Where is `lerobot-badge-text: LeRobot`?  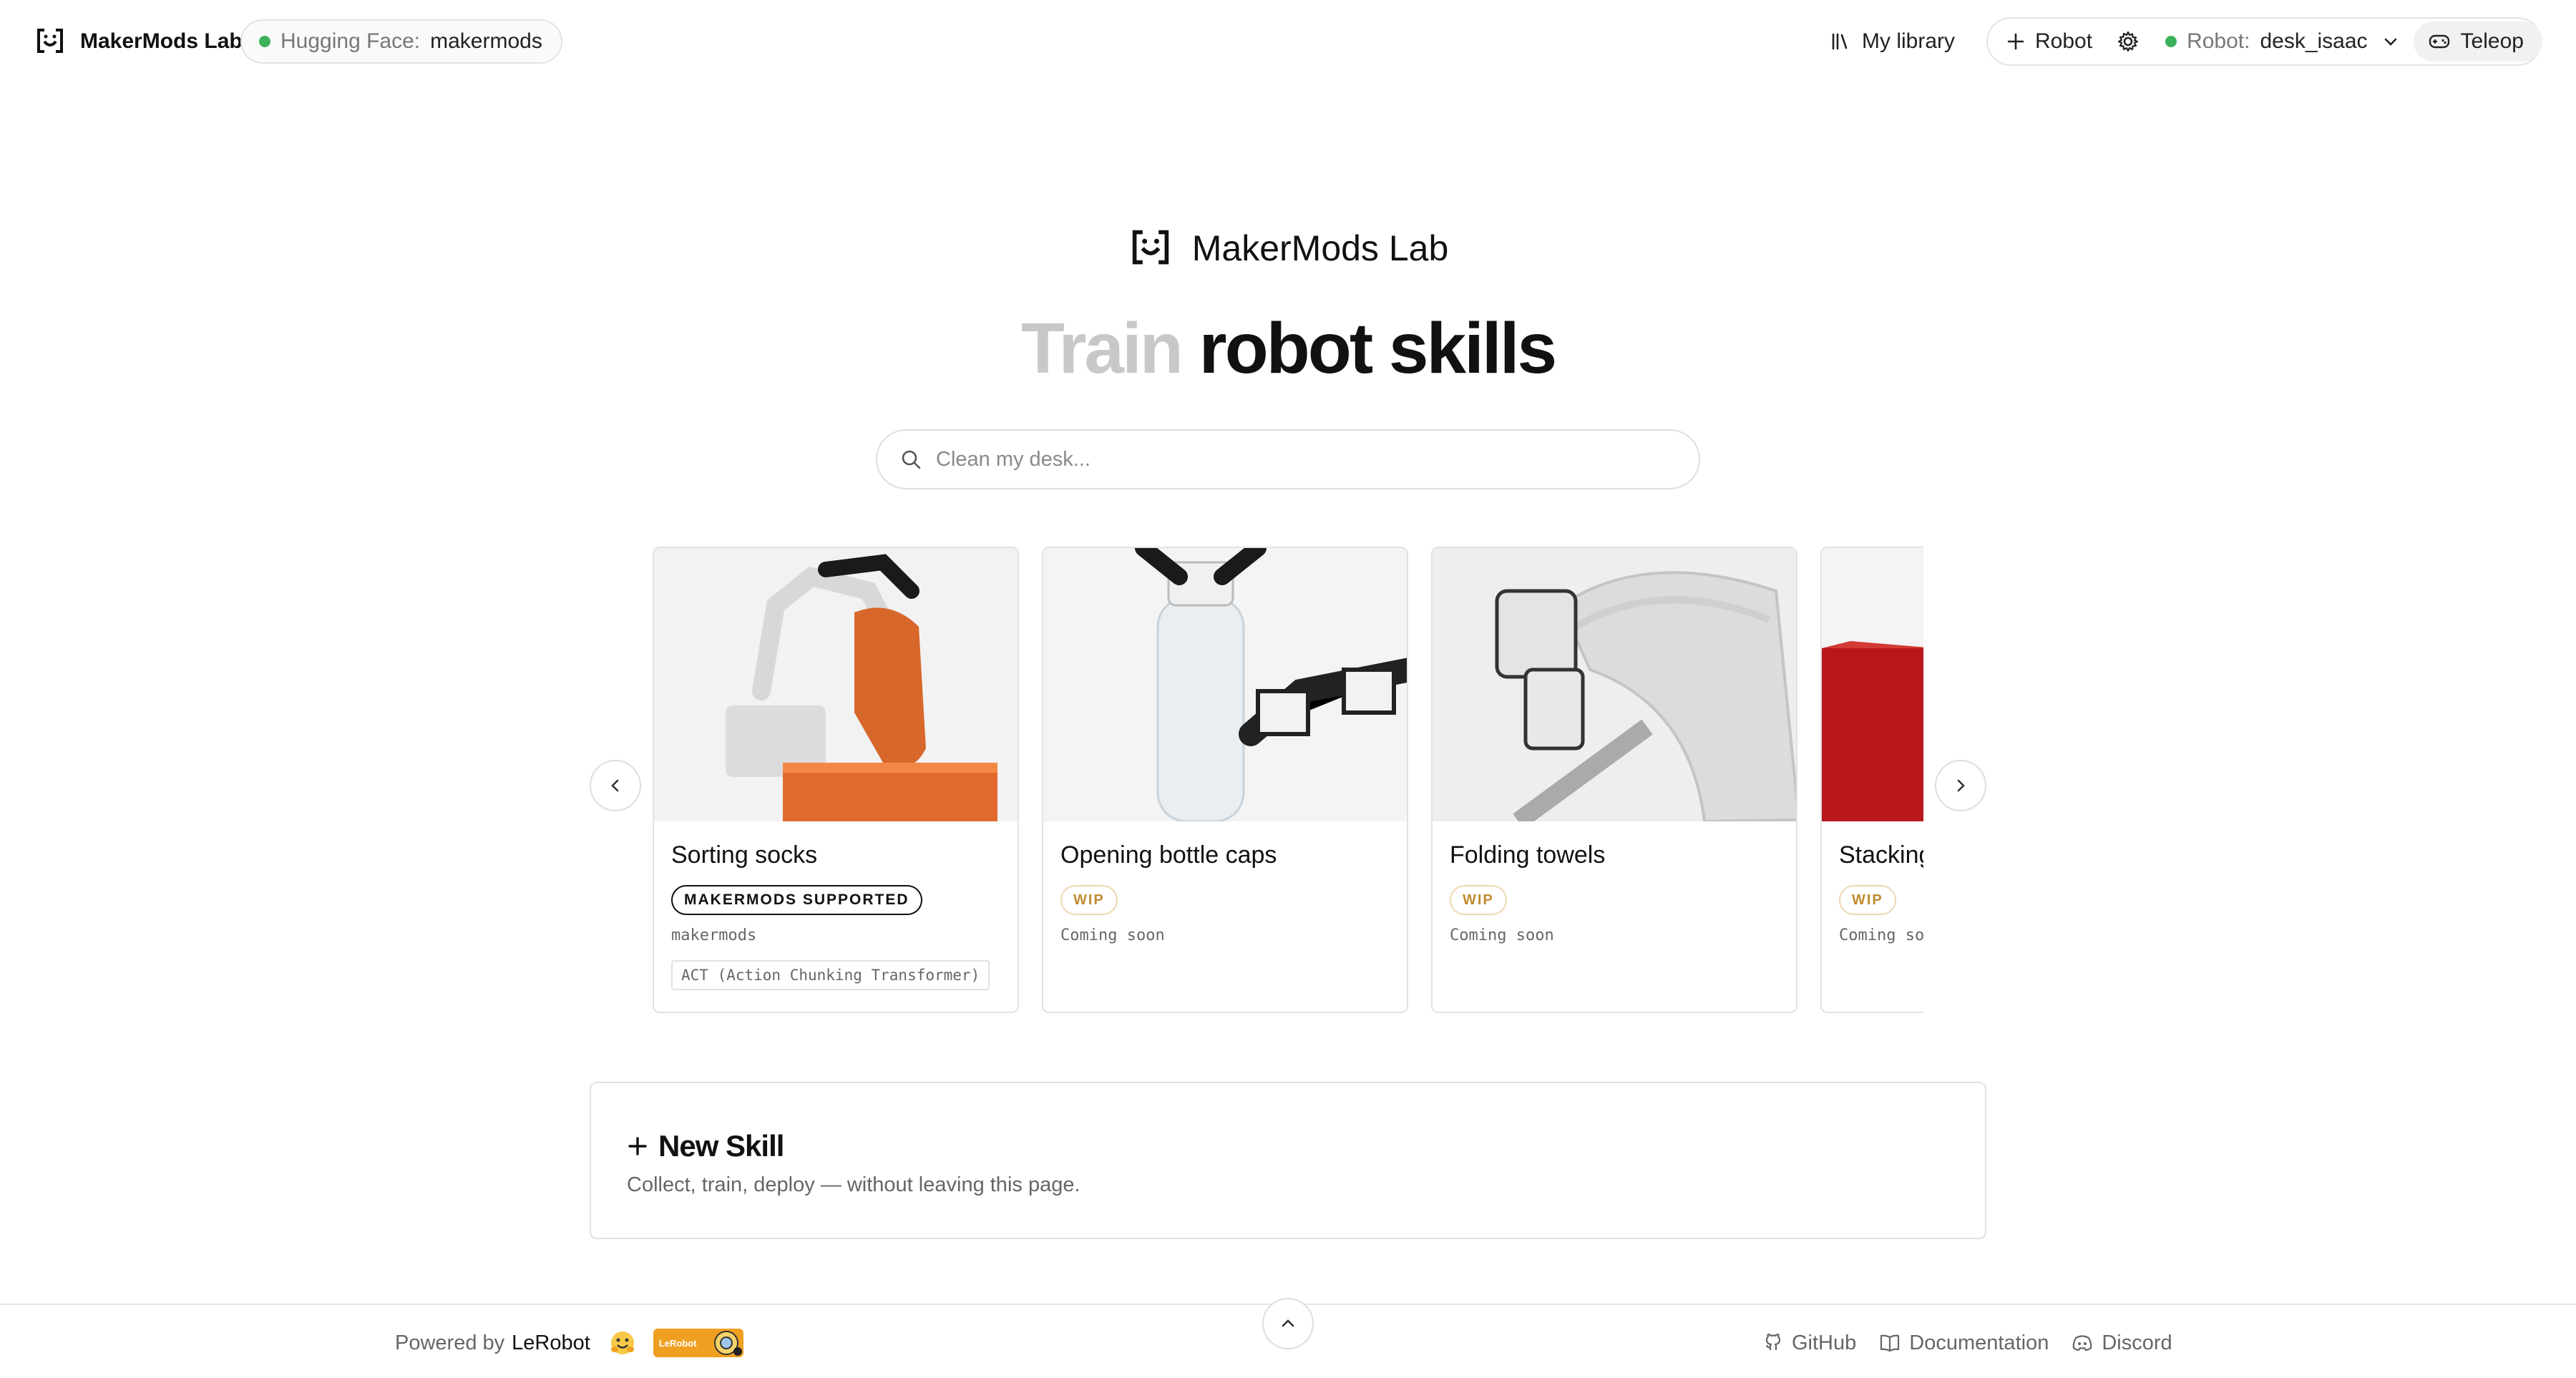
lerobot-badge-text: LeRobot is located at coordinates (677, 1343).